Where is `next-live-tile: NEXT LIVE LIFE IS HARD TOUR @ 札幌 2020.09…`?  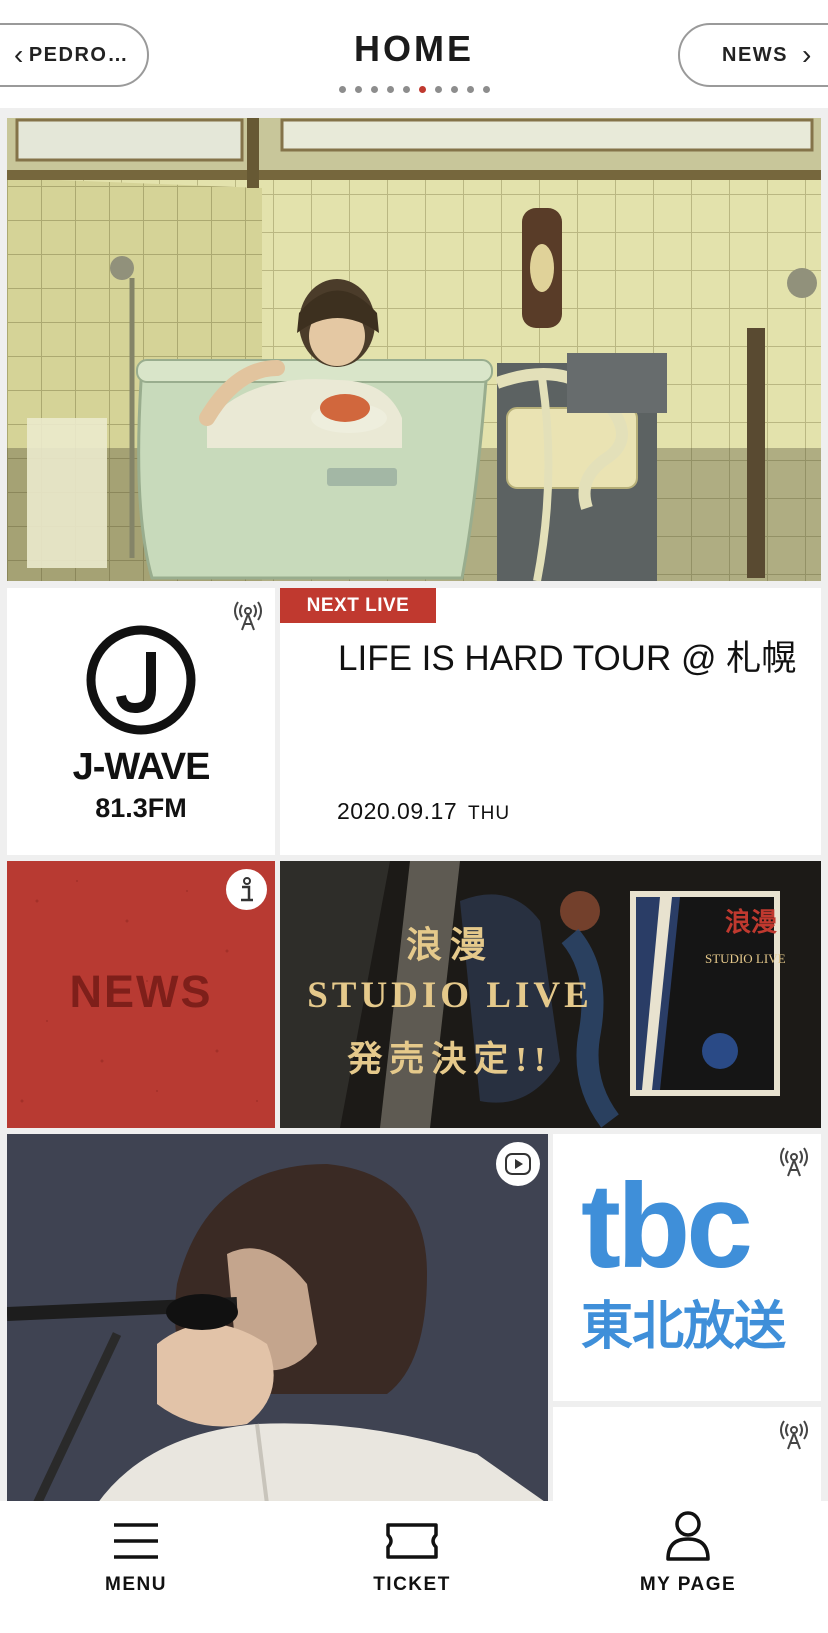 next-live-tile: NEXT LIVE LIFE IS HARD TOUR @ 札幌 2020.09… is located at coordinates (550, 721).